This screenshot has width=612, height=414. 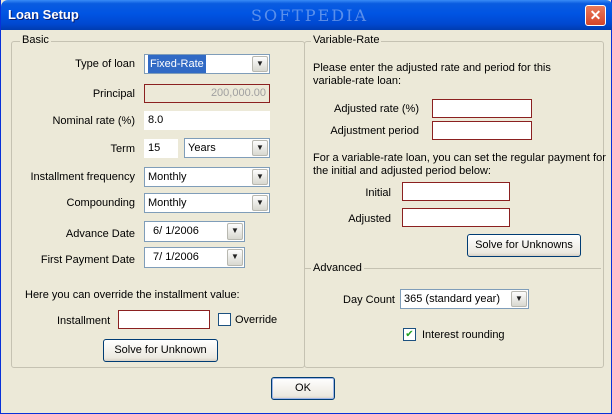 What do you see at coordinates (160, 350) in the screenshot?
I see `solve-for-unknown-button: Solve for Unknown` at bounding box center [160, 350].